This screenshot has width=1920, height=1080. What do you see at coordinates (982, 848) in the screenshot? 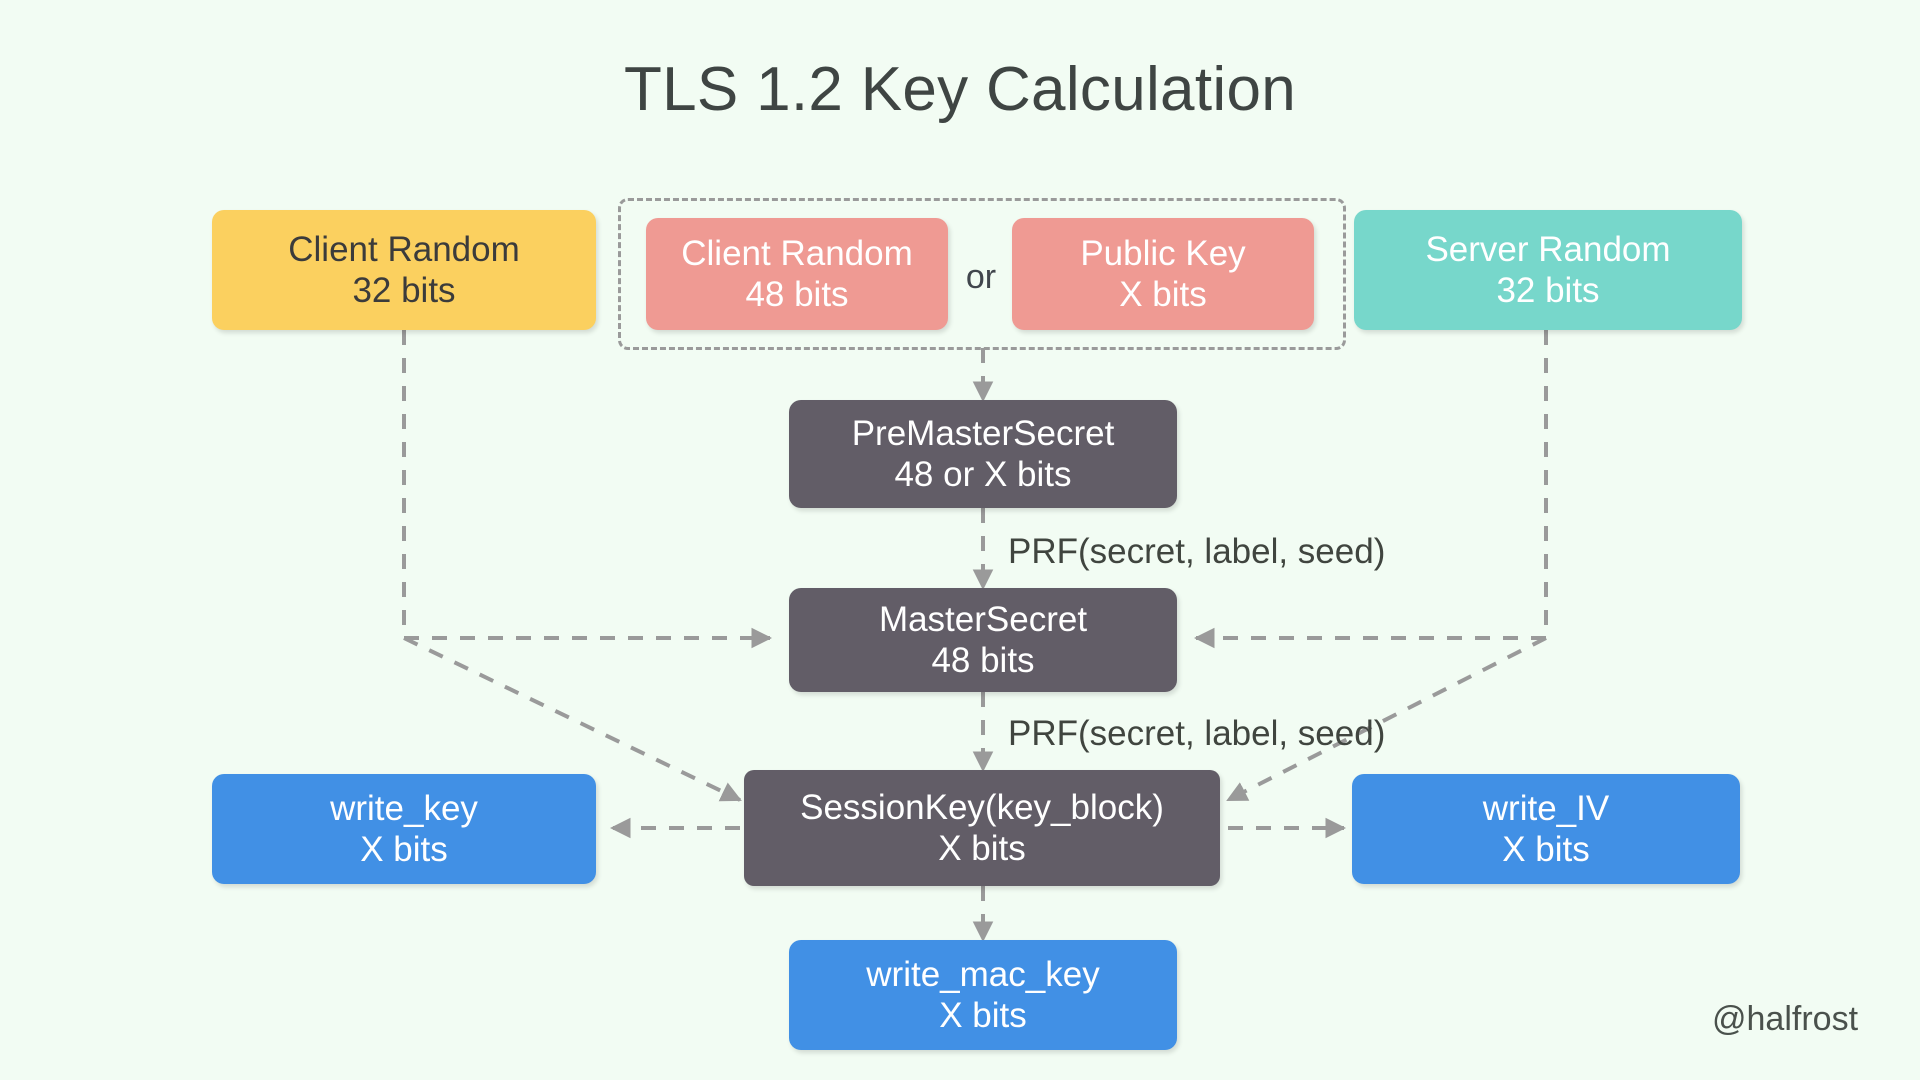
I see `node-sessionkey-line2: X bits` at bounding box center [982, 848].